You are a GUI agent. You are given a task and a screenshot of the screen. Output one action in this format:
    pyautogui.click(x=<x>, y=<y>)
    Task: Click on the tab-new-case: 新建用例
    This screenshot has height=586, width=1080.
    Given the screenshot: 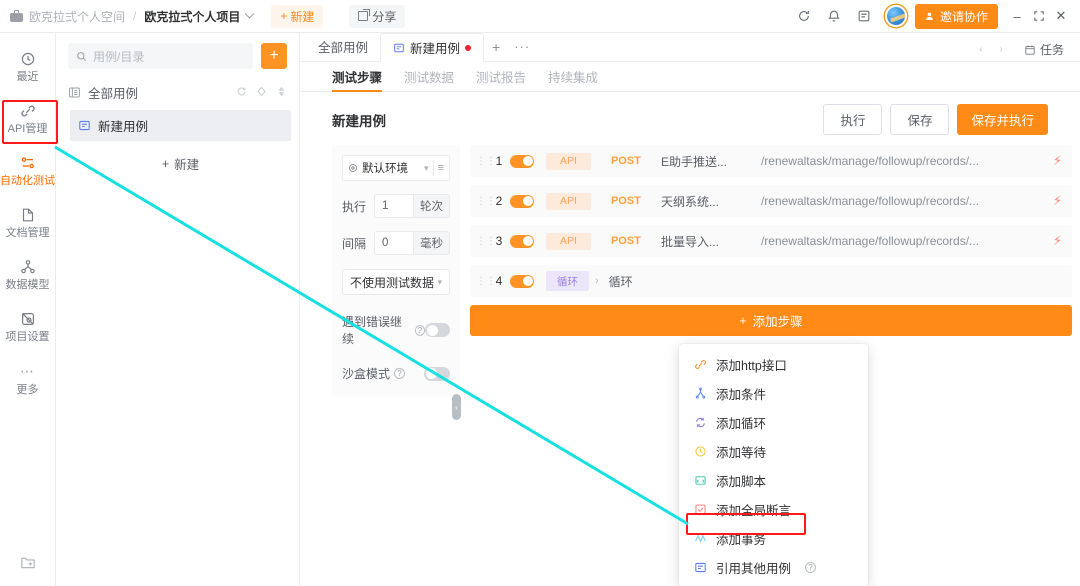 What is the action you would take?
    pyautogui.click(x=432, y=47)
    